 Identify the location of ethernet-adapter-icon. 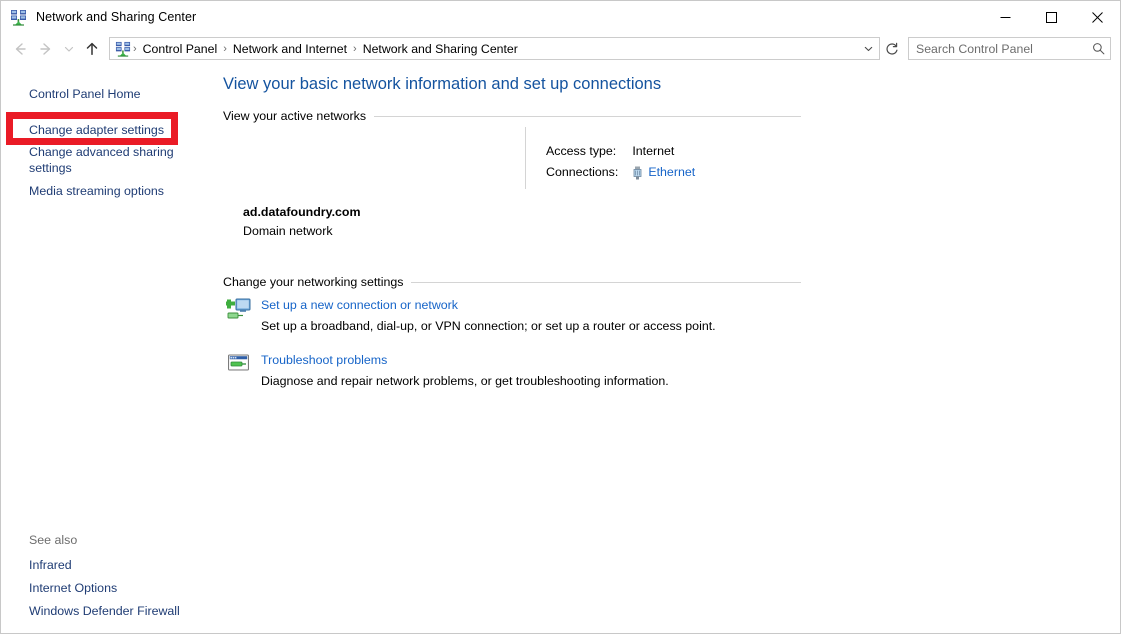
(637, 173).